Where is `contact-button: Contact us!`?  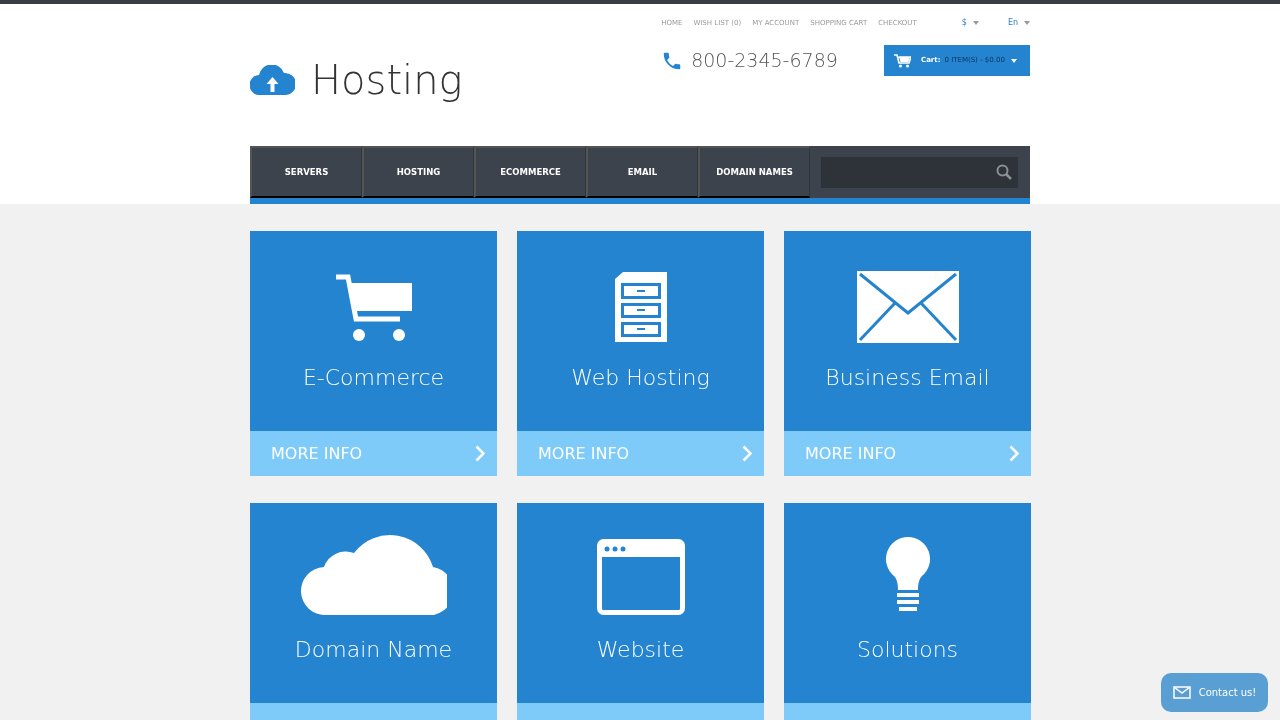 contact-button: Contact us! is located at coordinates (1214, 692).